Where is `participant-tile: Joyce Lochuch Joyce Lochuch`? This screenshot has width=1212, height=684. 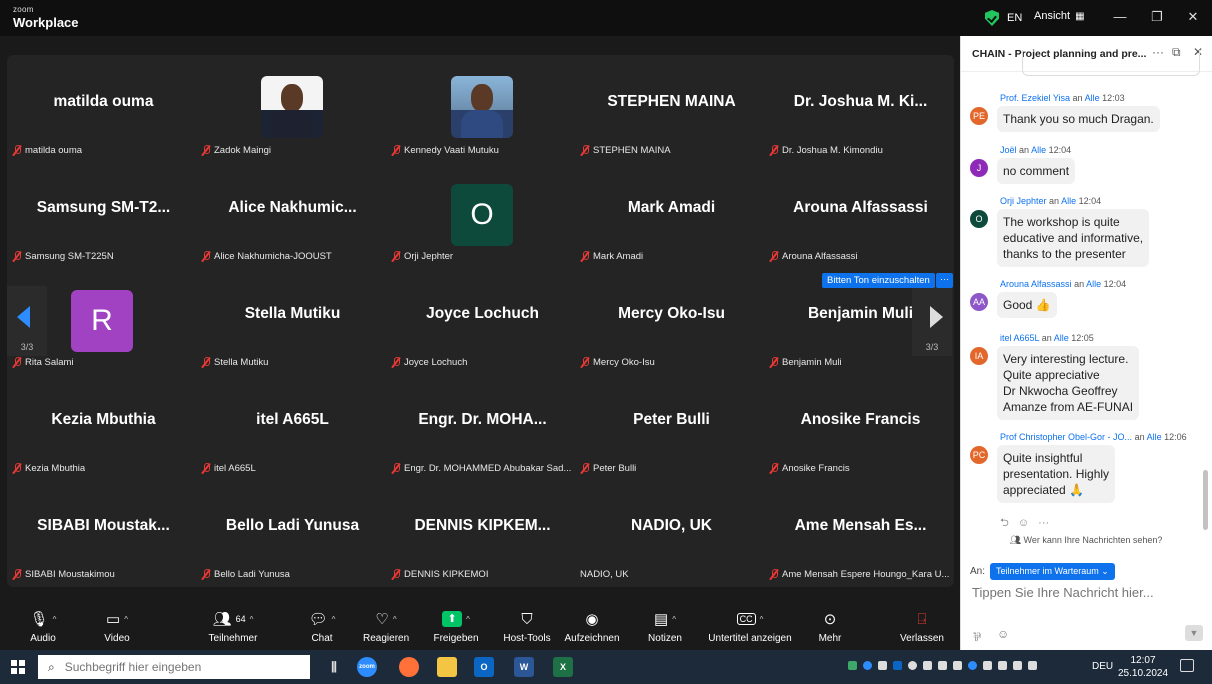
participant-tile: Joyce Lochuch Joyce Lochuch is located at coordinates (482, 321).